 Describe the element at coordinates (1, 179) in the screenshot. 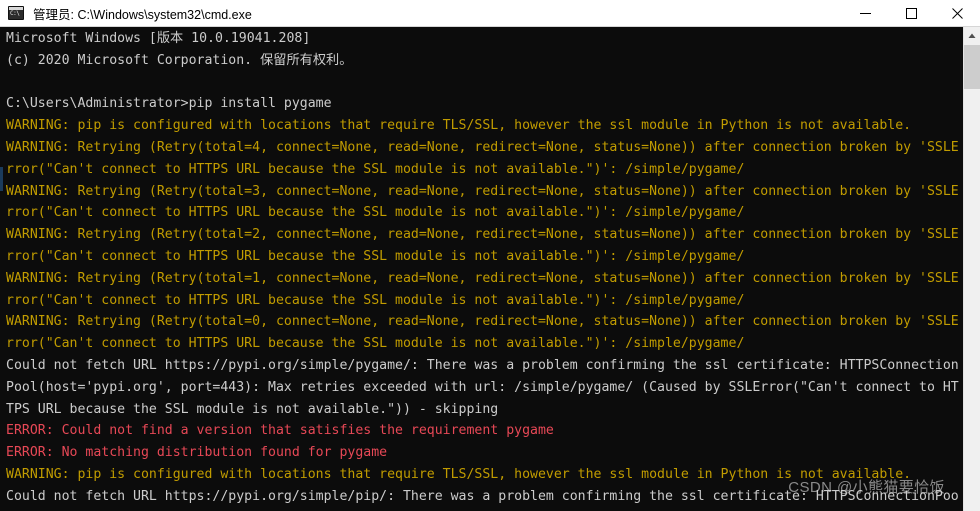

I see `window-left-accent` at that location.